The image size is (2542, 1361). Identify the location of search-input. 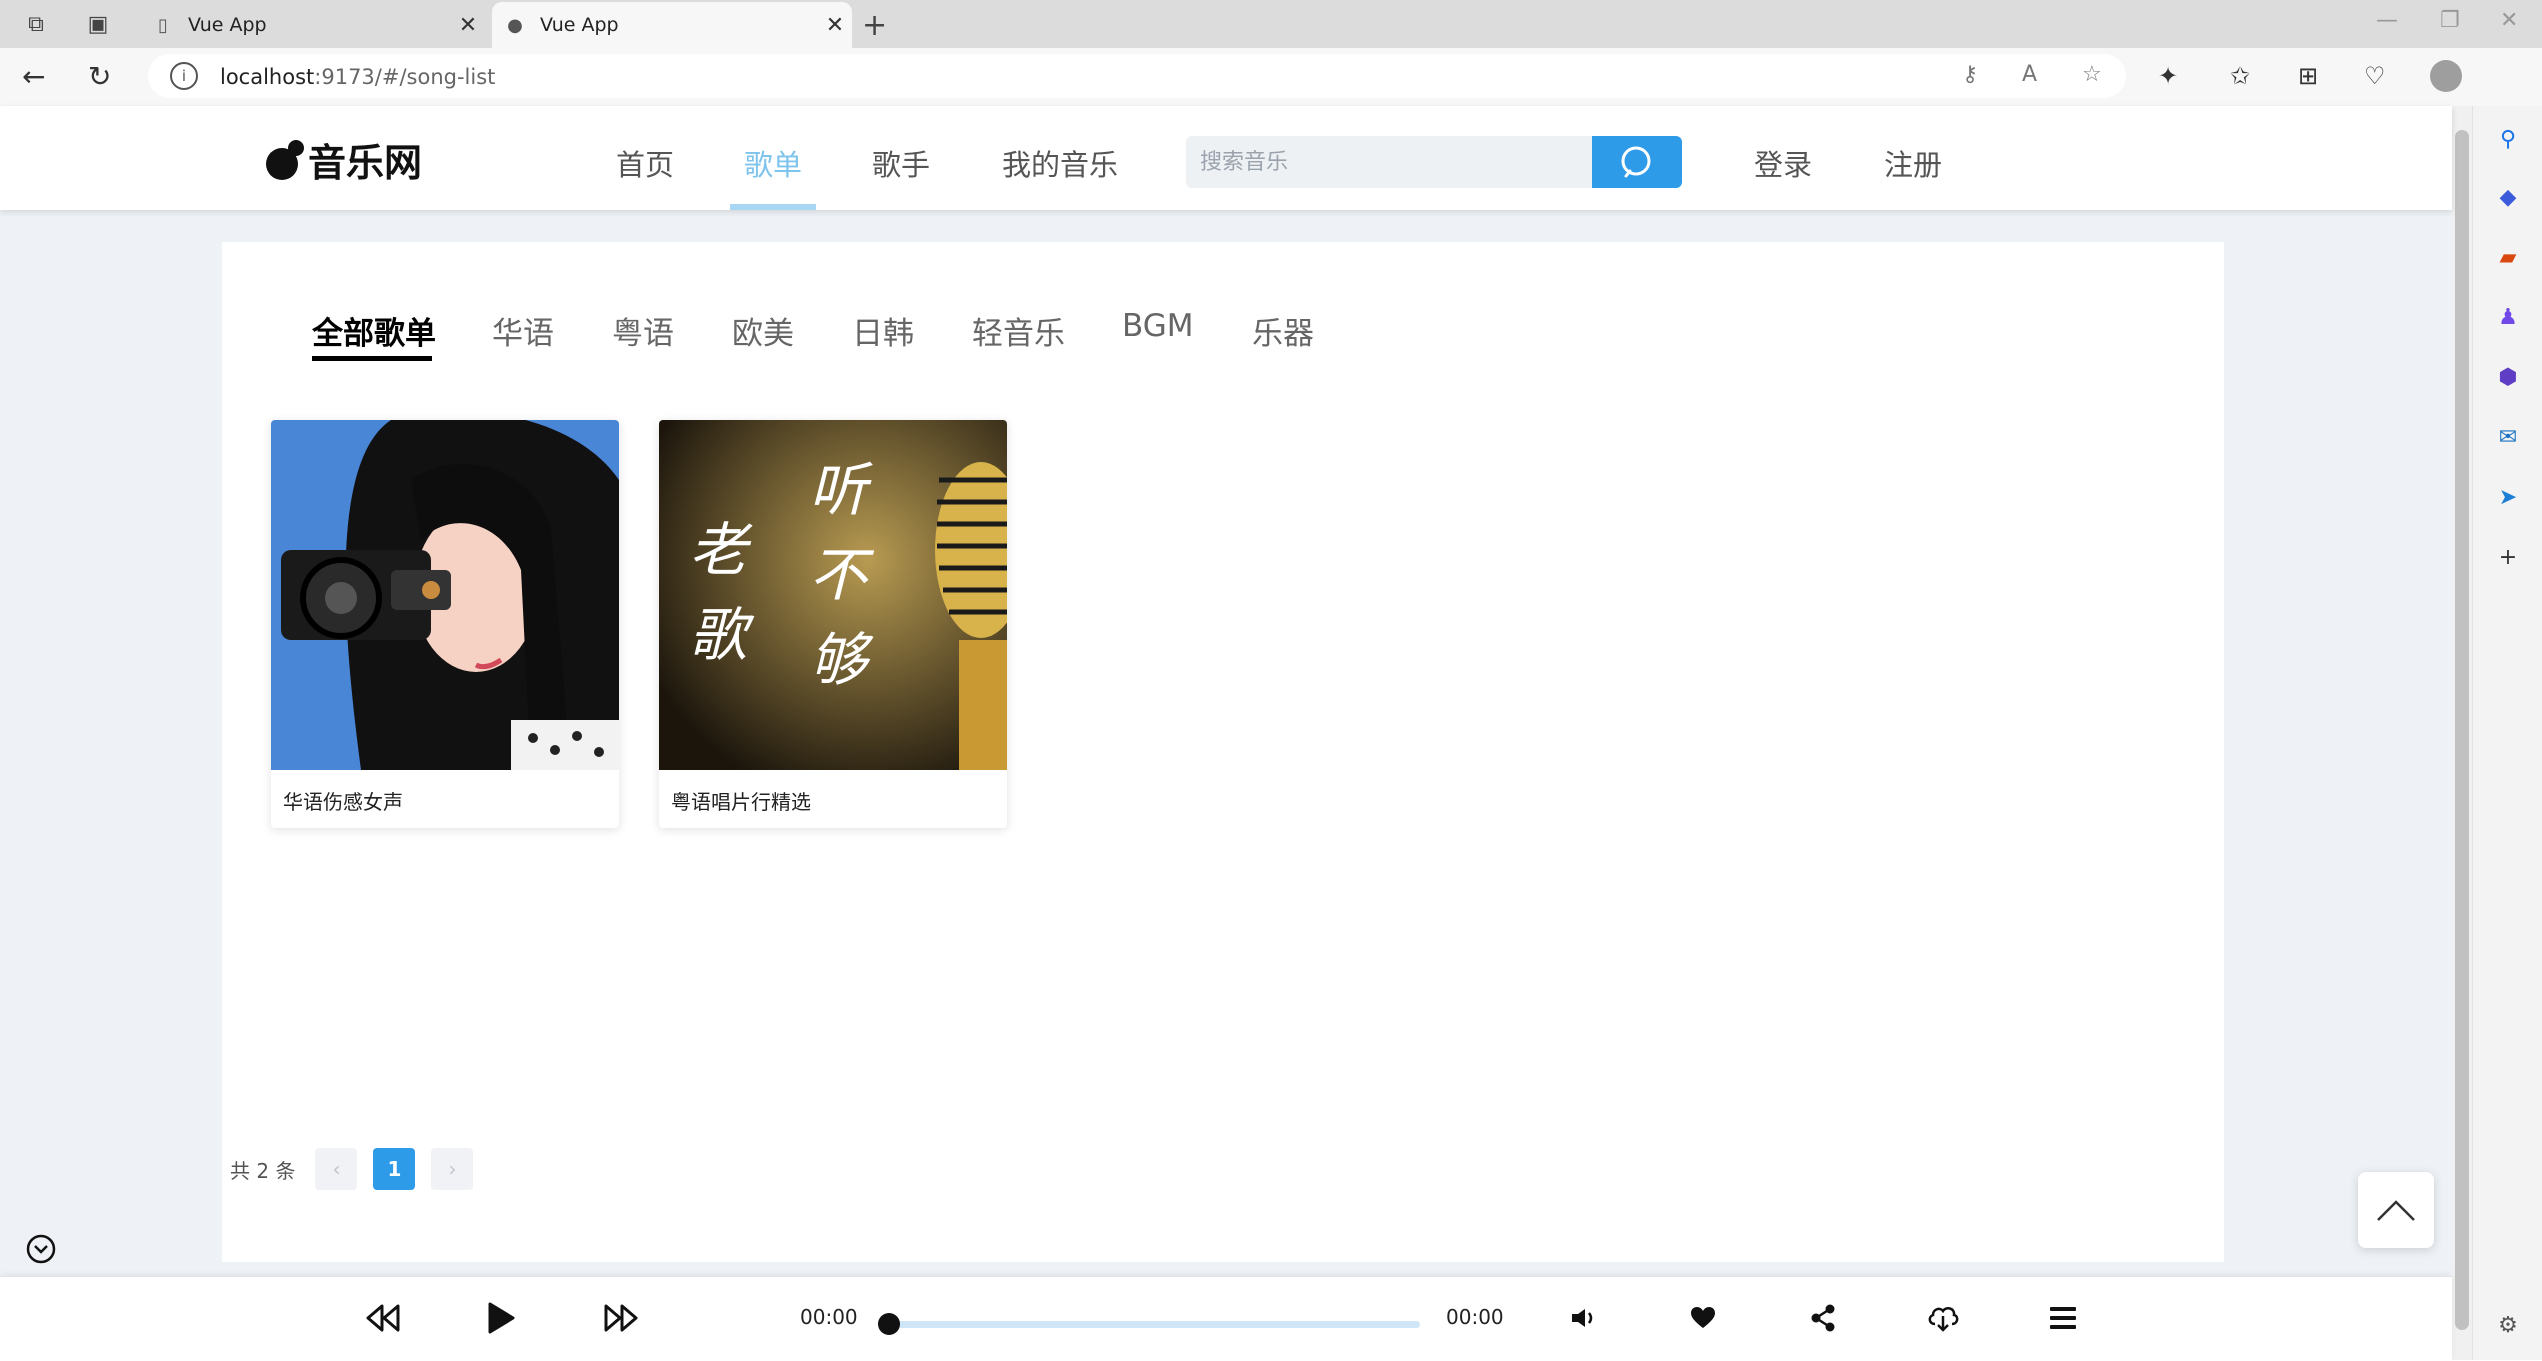
(1389, 162).